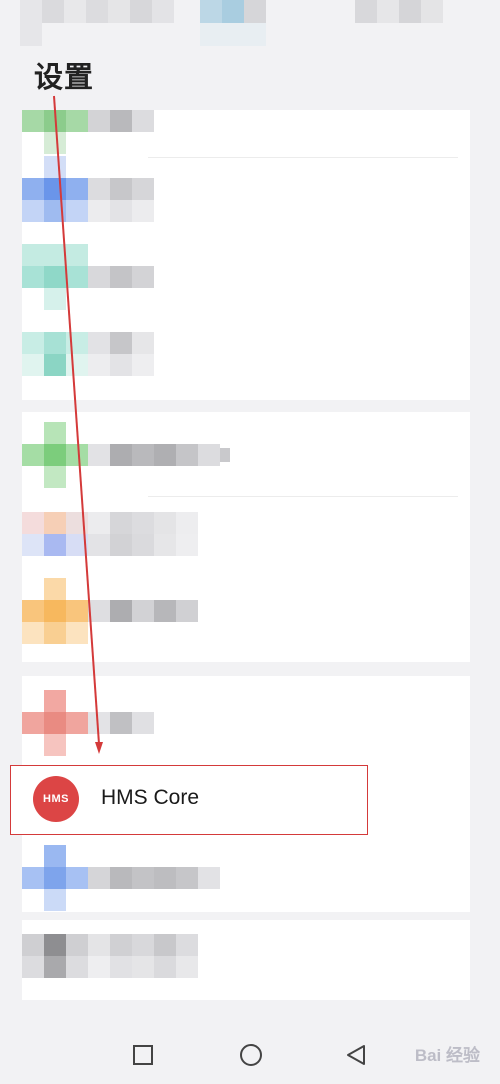 This screenshot has height=1084, width=500. What do you see at coordinates (251, 1055) in the screenshot?
I see `circle-icon` at bounding box center [251, 1055].